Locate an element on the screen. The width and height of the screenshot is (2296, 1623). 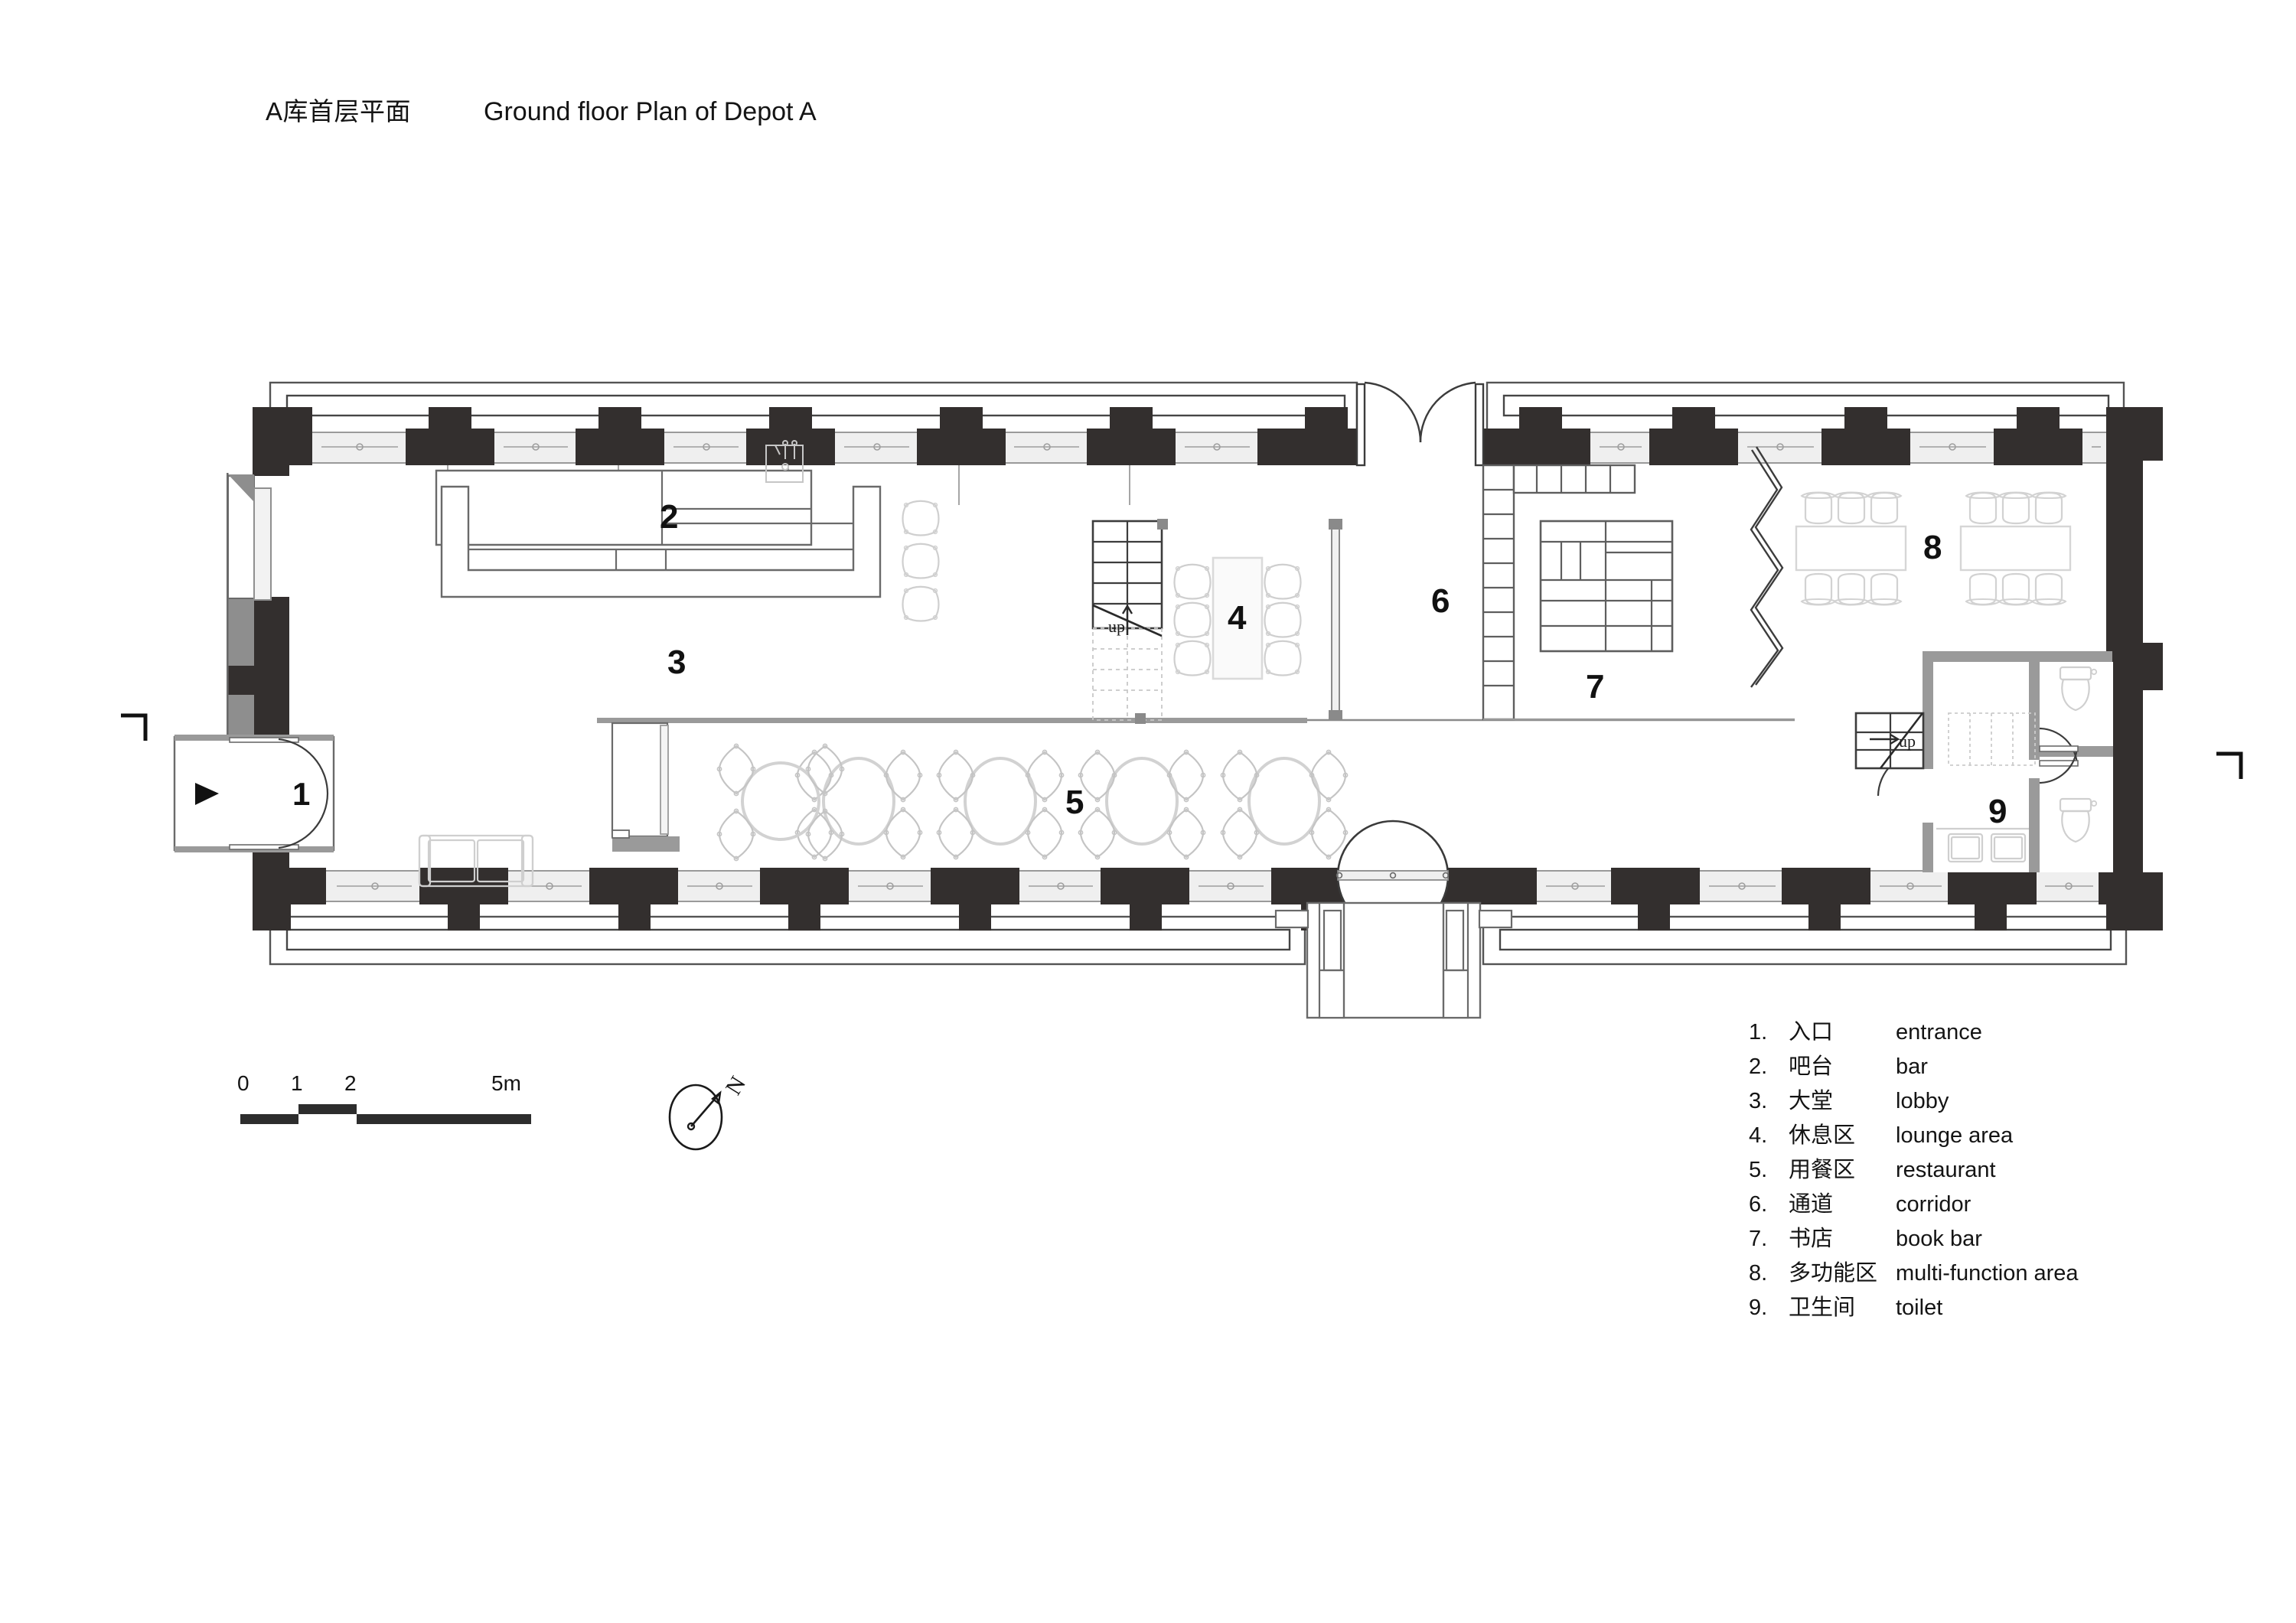
legend-label-en: corridor is located at coordinates (1933, 1205).